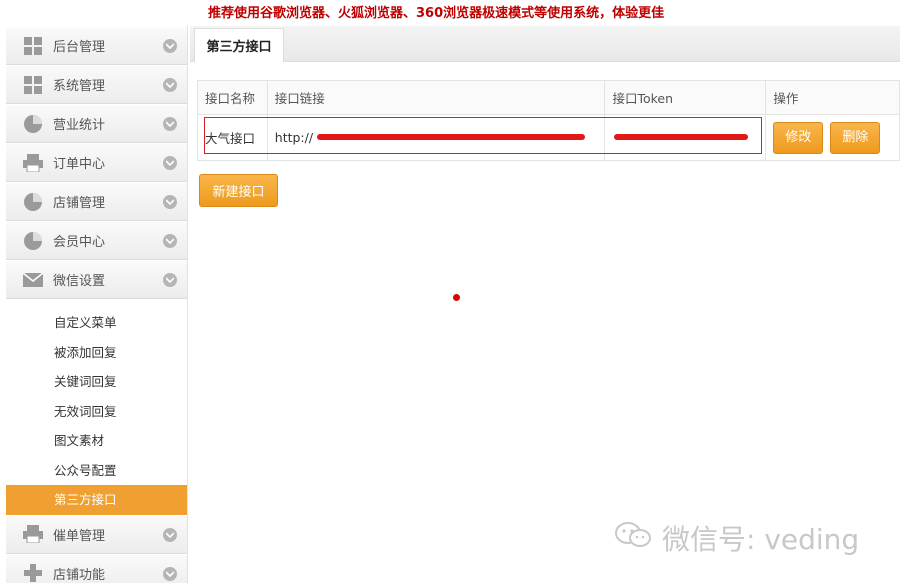 This screenshot has height=583, width=900. I want to click on table-row: 大气接口 http:// 修改 删除, so click(548, 137).